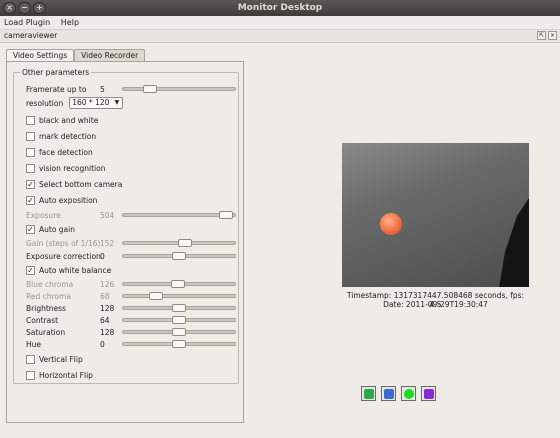  What do you see at coordinates (46, 308) in the screenshot?
I see `brightness-label: Brightness` at bounding box center [46, 308].